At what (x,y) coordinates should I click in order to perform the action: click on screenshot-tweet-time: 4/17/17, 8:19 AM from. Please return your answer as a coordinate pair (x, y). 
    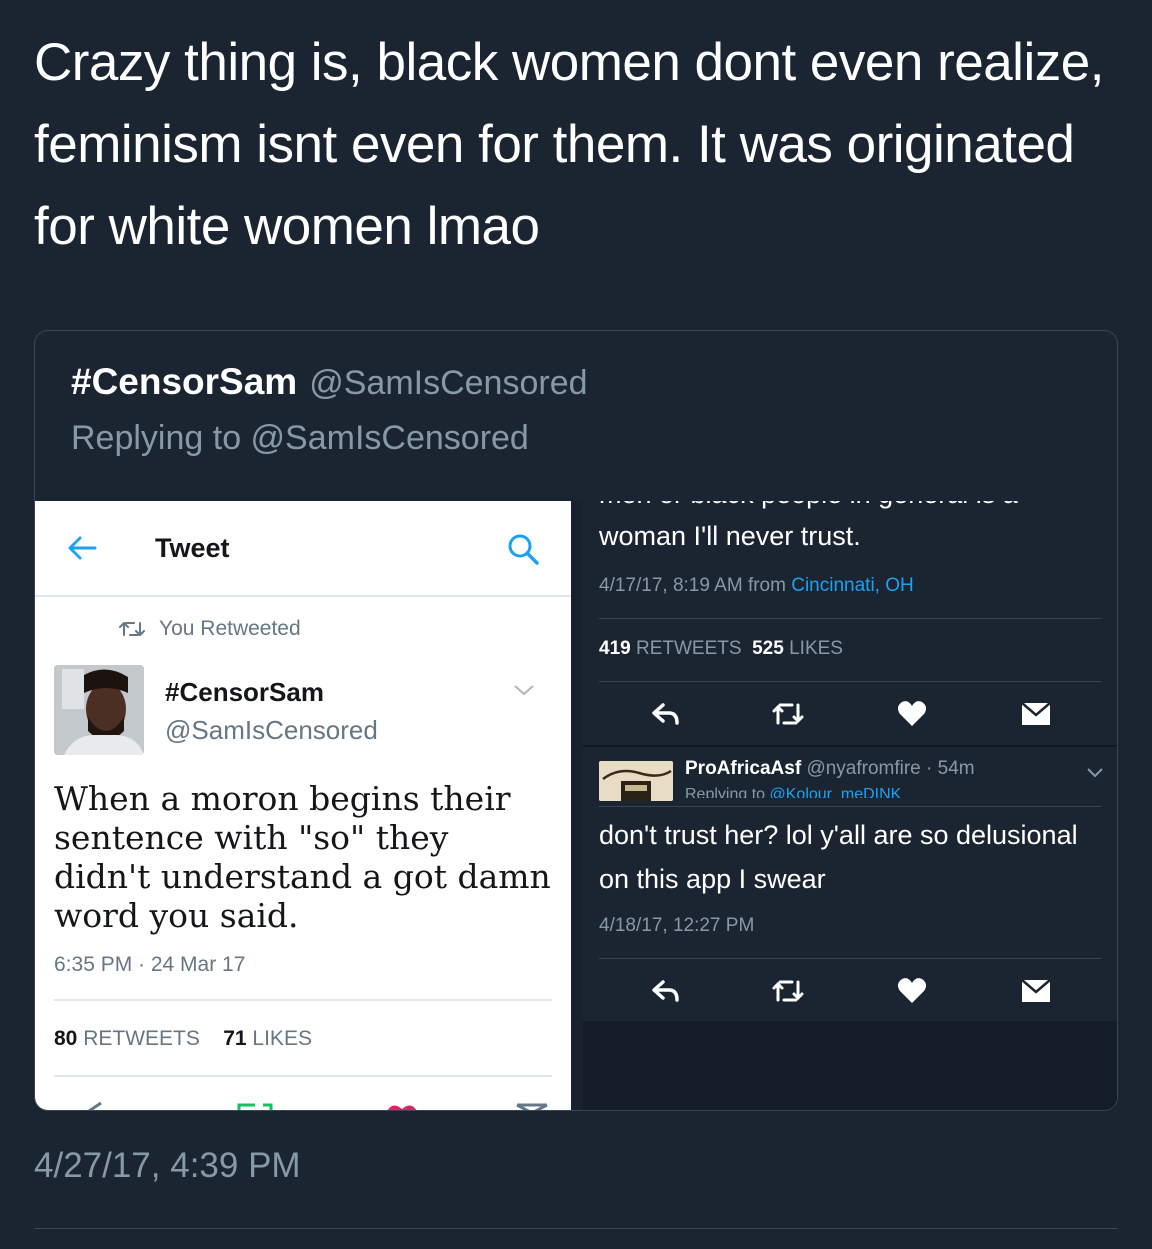
    Looking at the image, I should click on (692, 585).